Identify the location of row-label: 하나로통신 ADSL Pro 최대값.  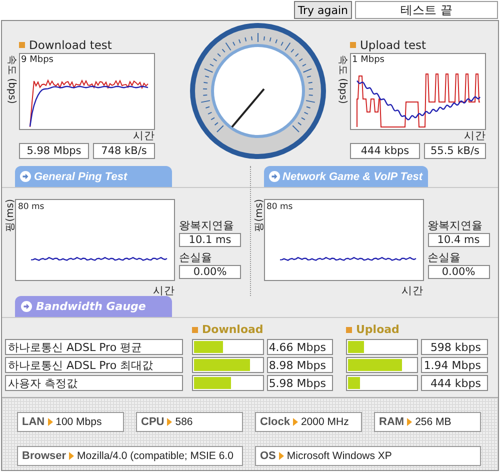
(94, 365).